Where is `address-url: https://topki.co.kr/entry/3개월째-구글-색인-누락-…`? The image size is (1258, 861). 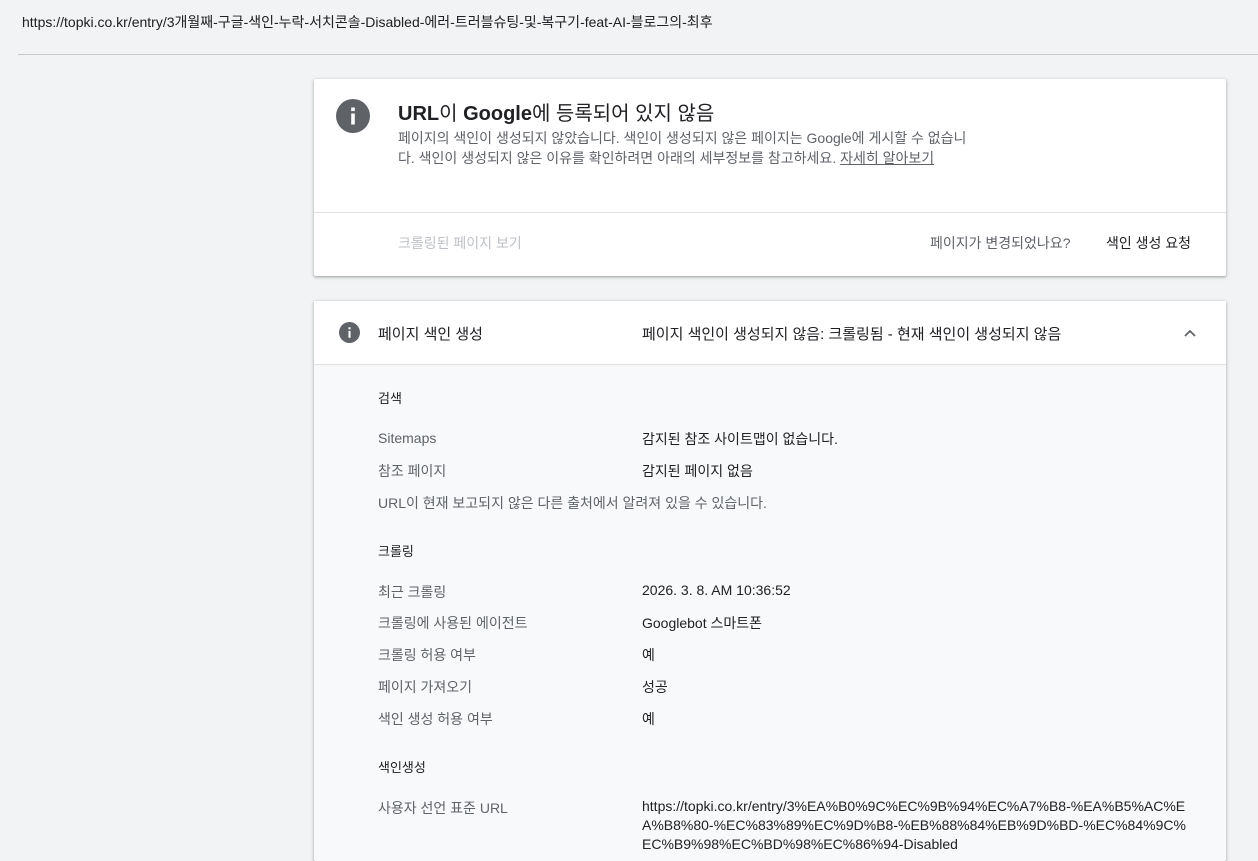
address-url: https://topki.co.kr/entry/3개월째-구글-색인-누락-… is located at coordinates (367, 22).